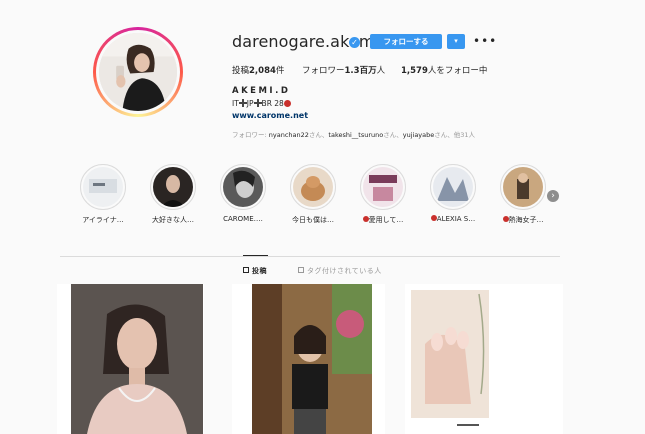 The height and width of the screenshot is (434, 645). I want to click on followed-by-prefix: フォロワー:, so click(250, 135).